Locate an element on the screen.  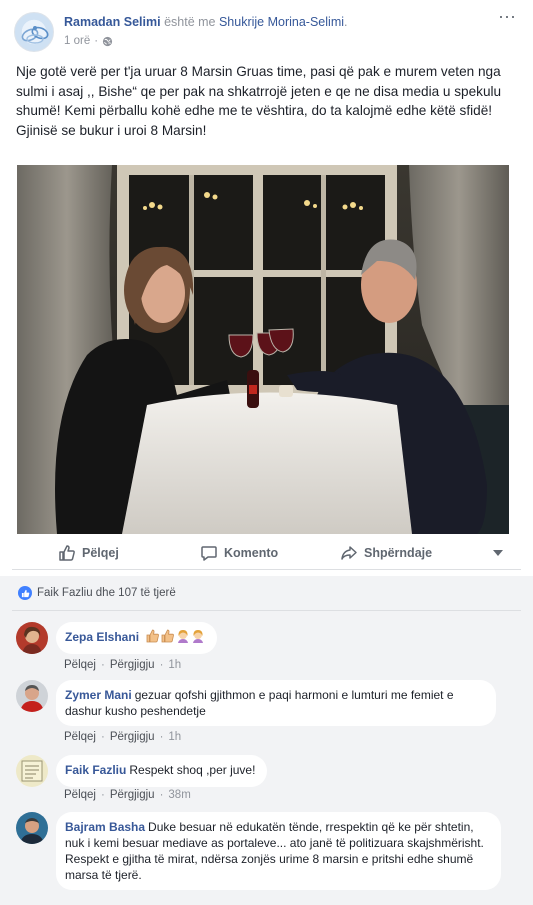
comment-time: 38m is located at coordinates (179, 795).